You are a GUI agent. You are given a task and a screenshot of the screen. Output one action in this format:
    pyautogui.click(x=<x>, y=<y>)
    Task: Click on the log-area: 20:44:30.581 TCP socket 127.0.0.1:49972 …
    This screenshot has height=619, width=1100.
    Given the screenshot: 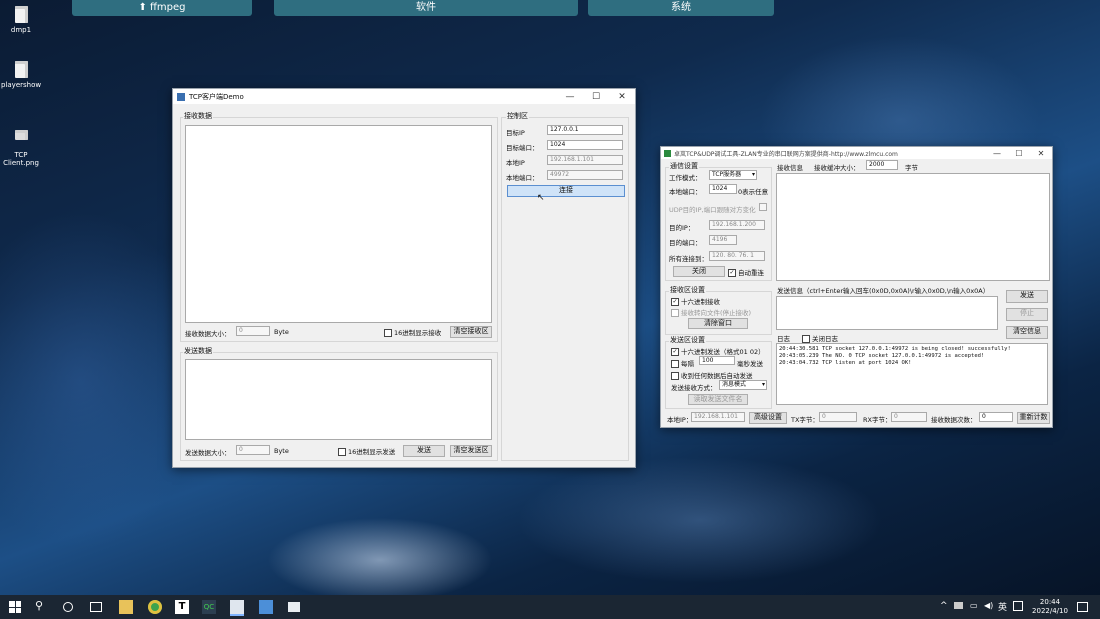 What is the action you would take?
    pyautogui.click(x=912, y=374)
    